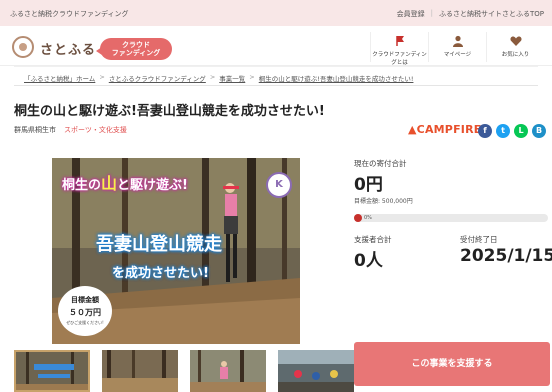 This screenshot has width=552, height=392. I want to click on goal-amount-badge: 目標金額 ５０万円 ぜひご支援ください!, so click(85, 311).